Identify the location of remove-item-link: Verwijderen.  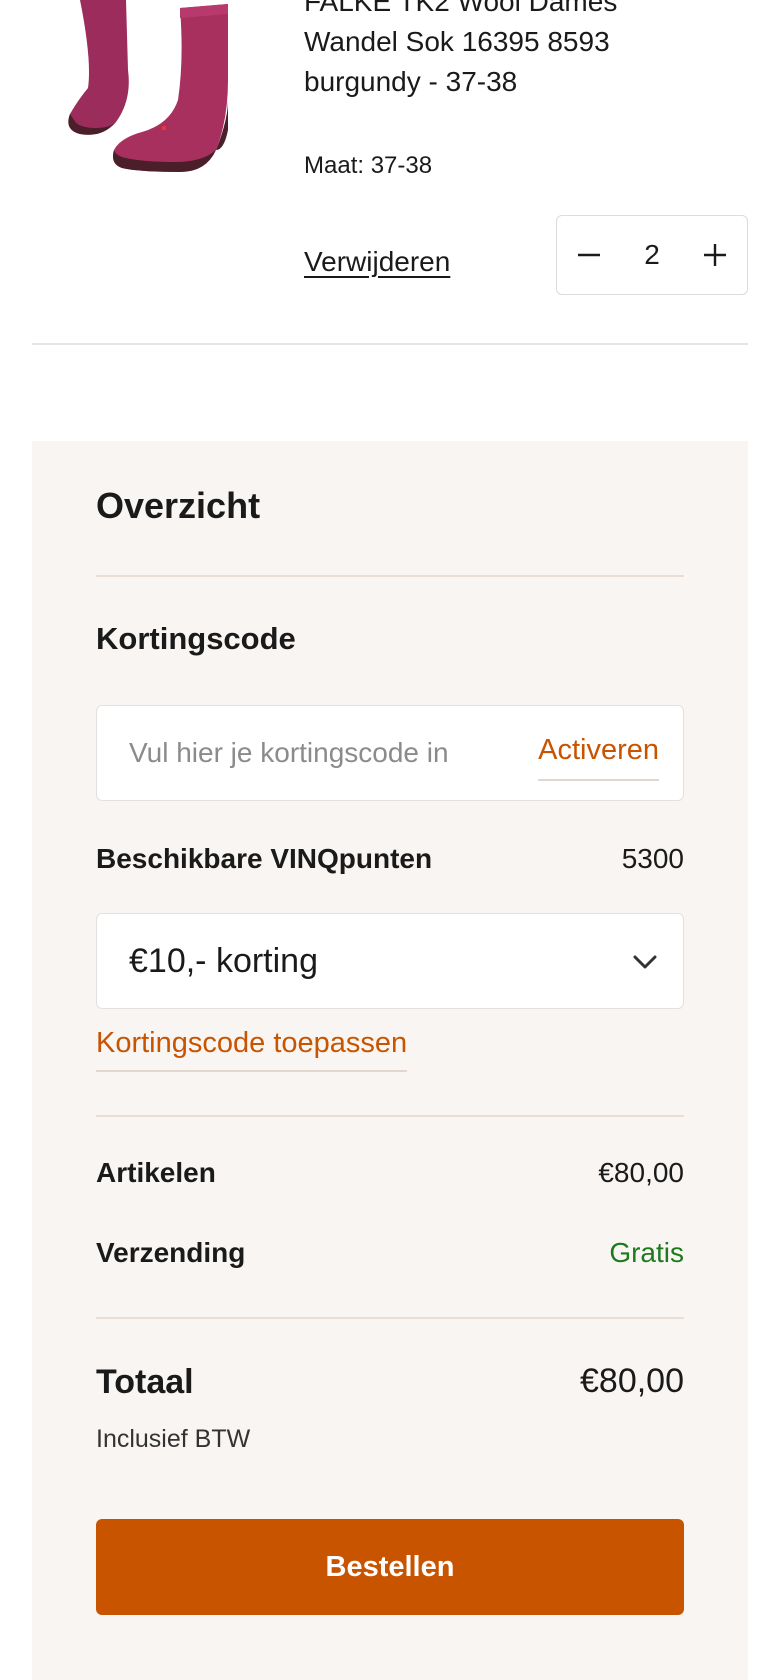
(377, 262).